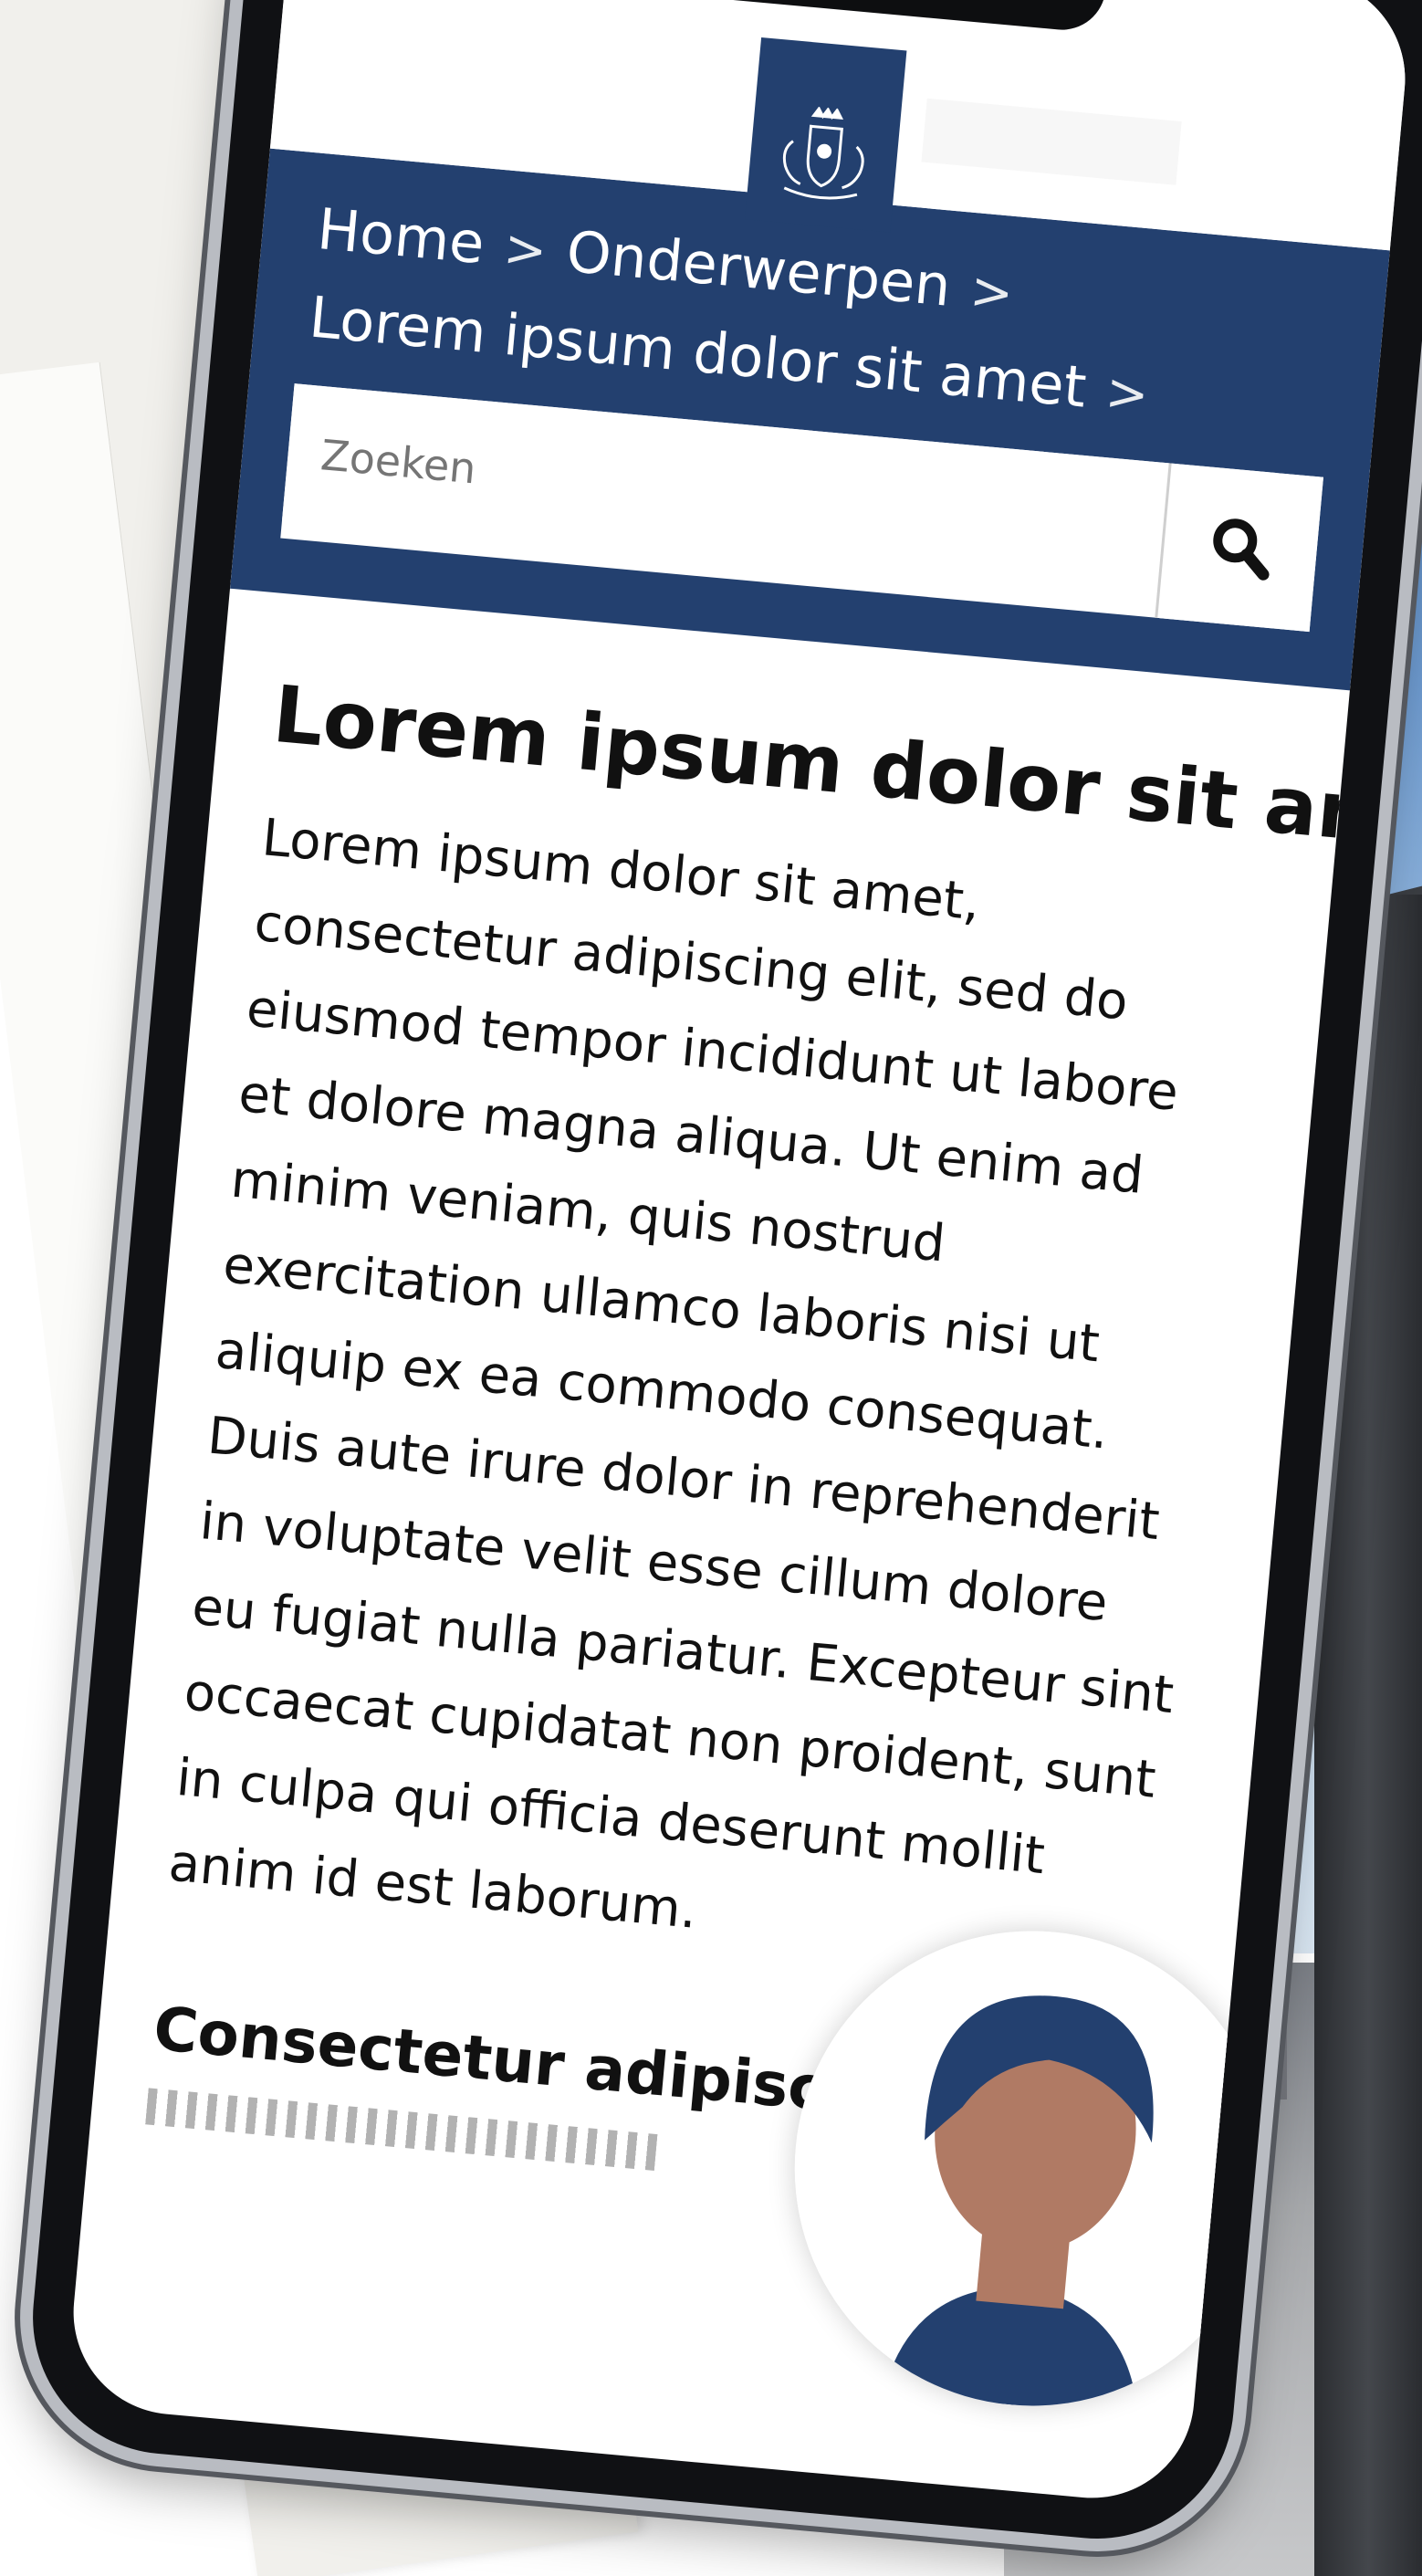  What do you see at coordinates (1051, 142) in the screenshot?
I see `logo-wordmark-area` at bounding box center [1051, 142].